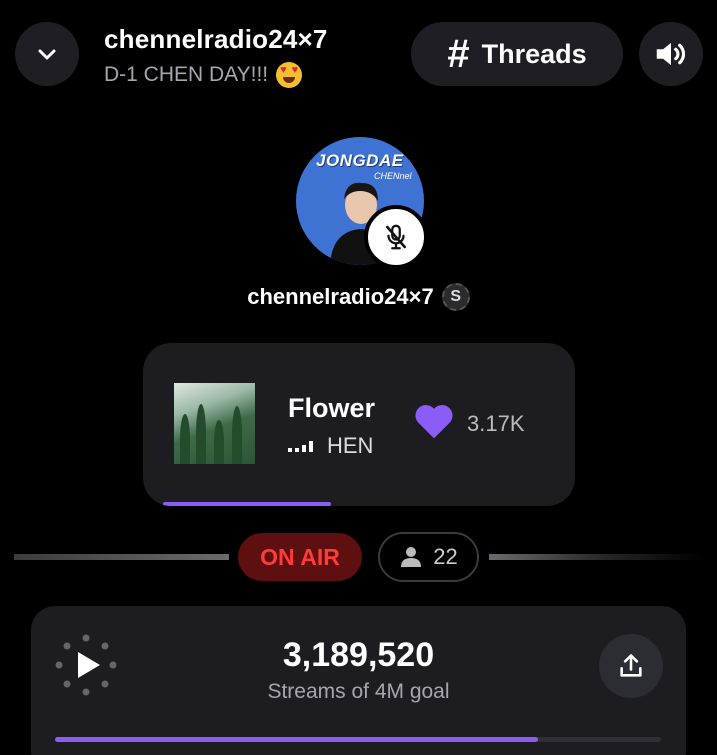  What do you see at coordinates (214, 423) in the screenshot?
I see `album-art` at bounding box center [214, 423].